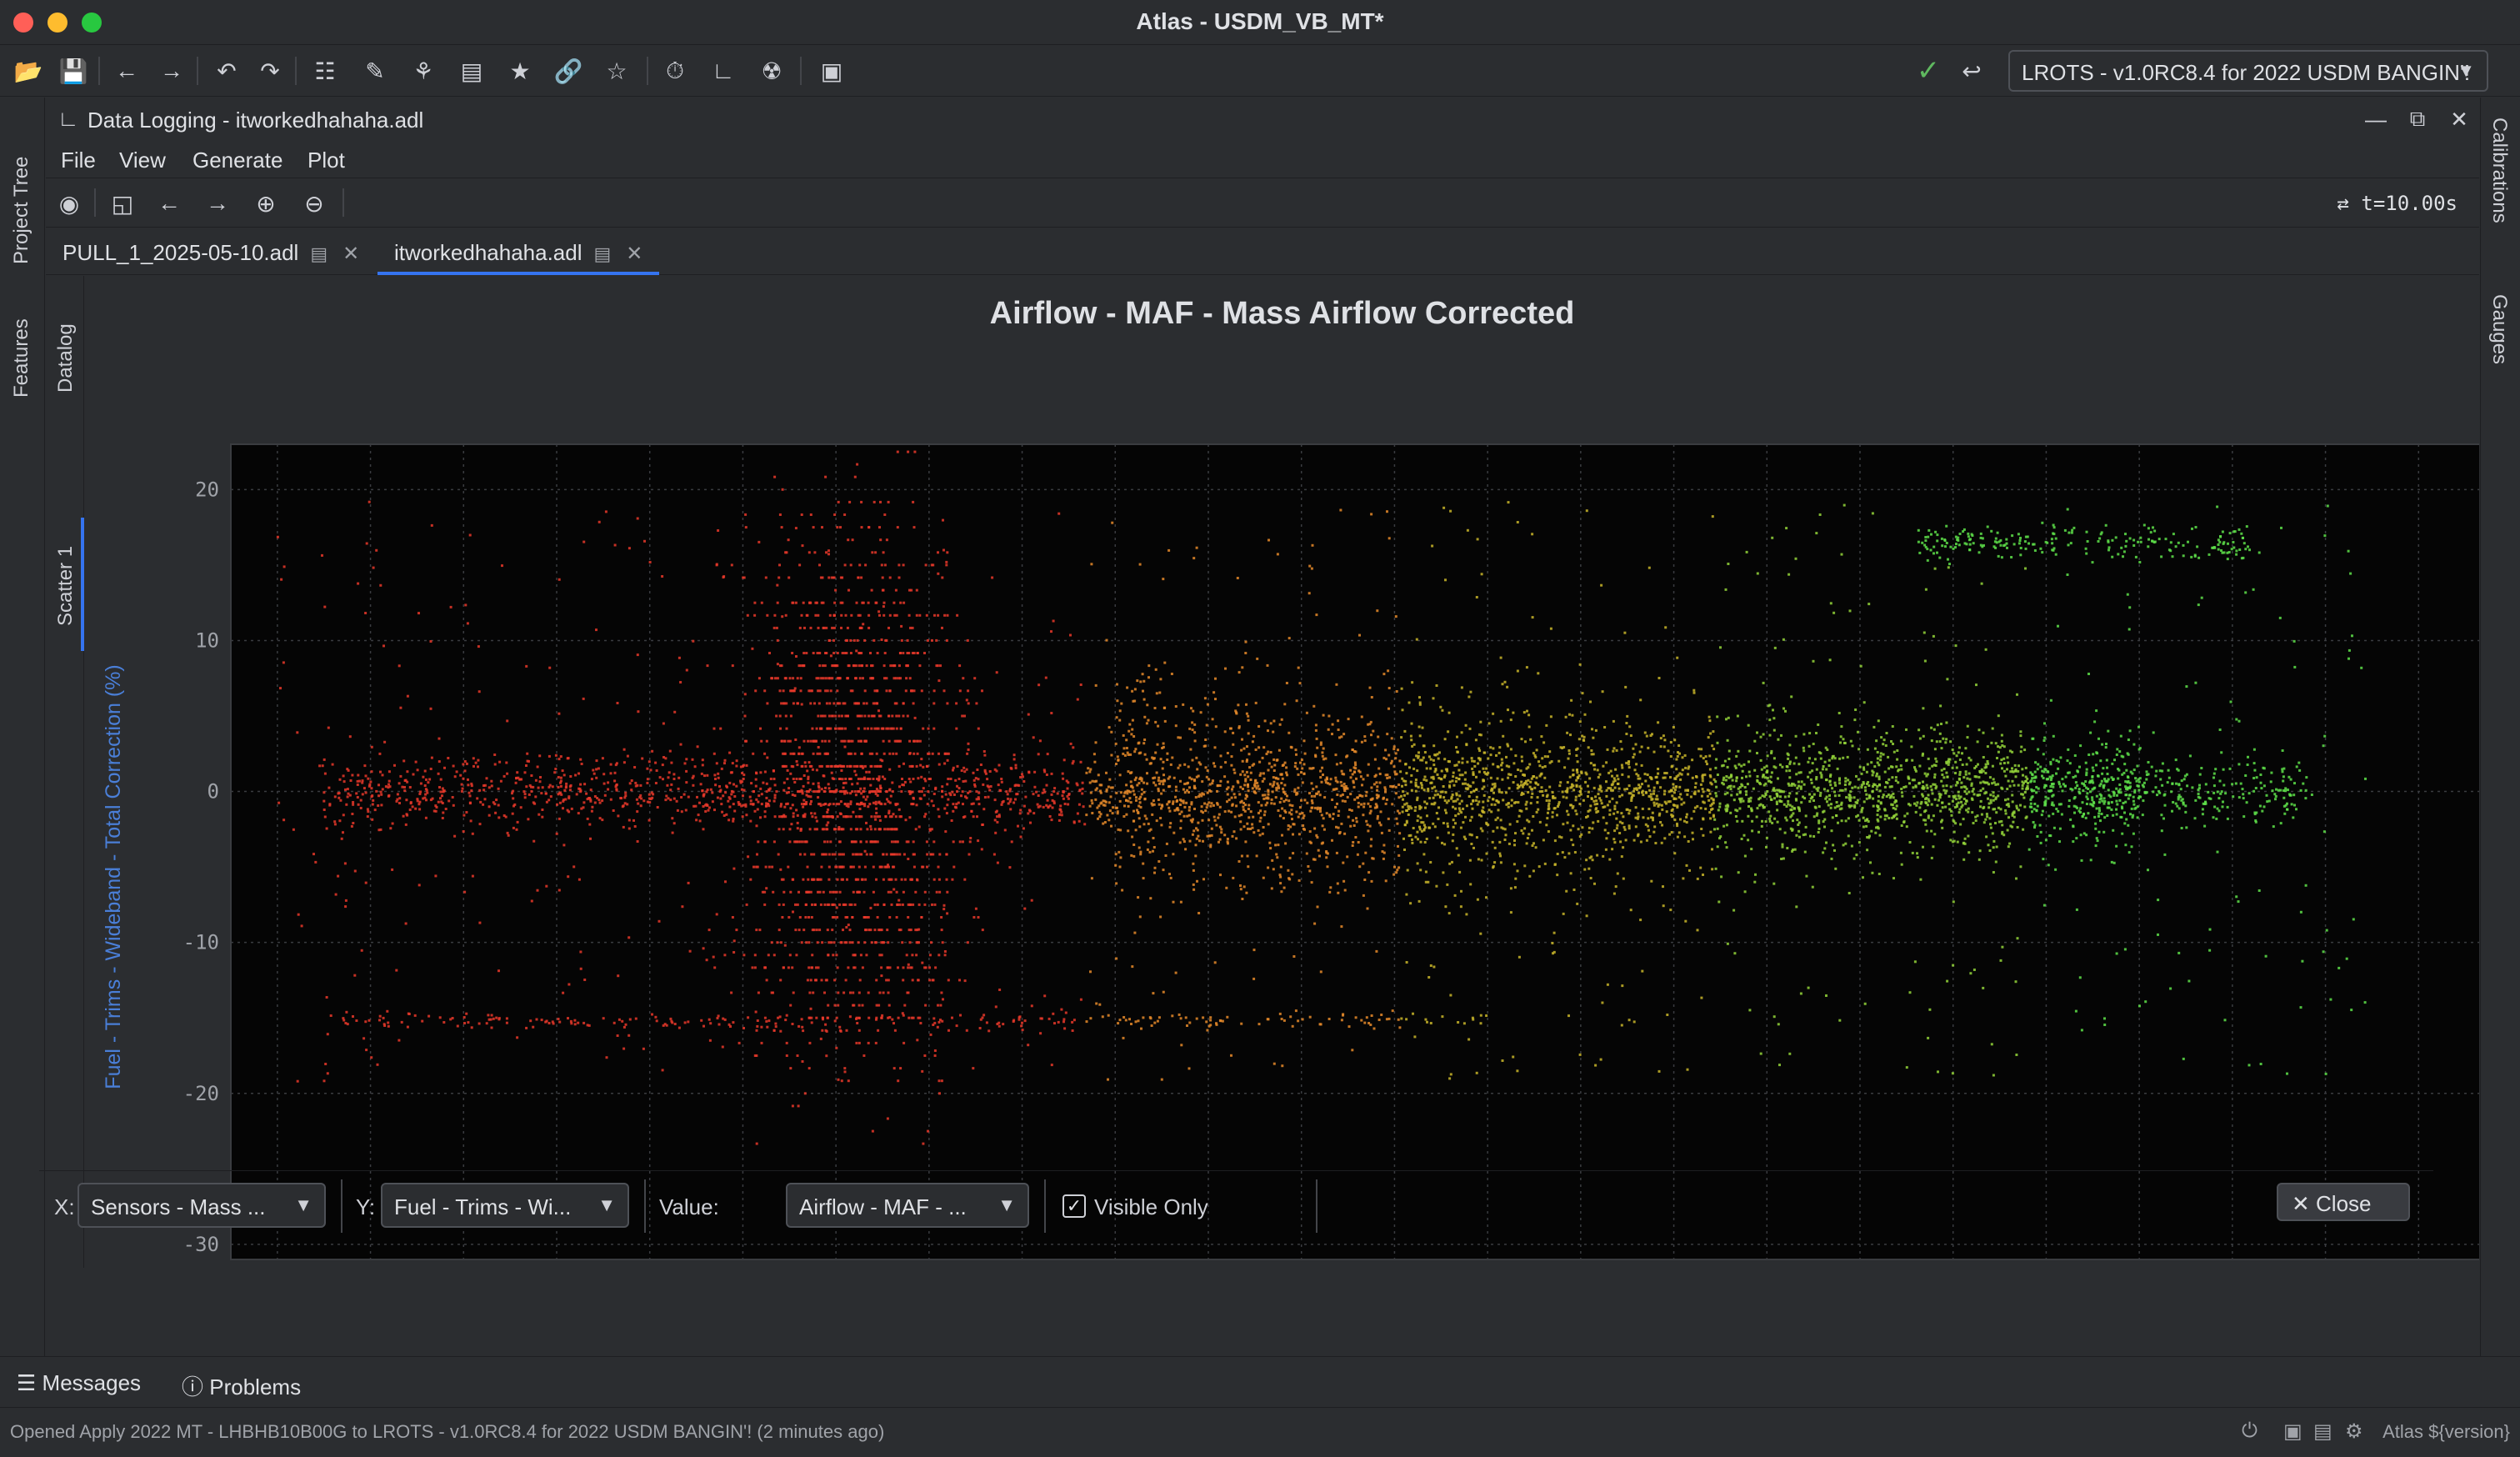 This screenshot has height=1457, width=2520. Describe the element at coordinates (237, 160) in the screenshot. I see `menu-generate: Generate` at that location.